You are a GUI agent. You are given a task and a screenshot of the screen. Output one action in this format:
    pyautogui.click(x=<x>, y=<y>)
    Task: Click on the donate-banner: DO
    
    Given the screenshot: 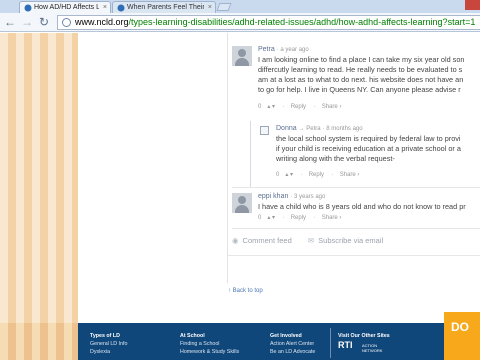 What is the action you would take?
    pyautogui.click(x=462, y=336)
    